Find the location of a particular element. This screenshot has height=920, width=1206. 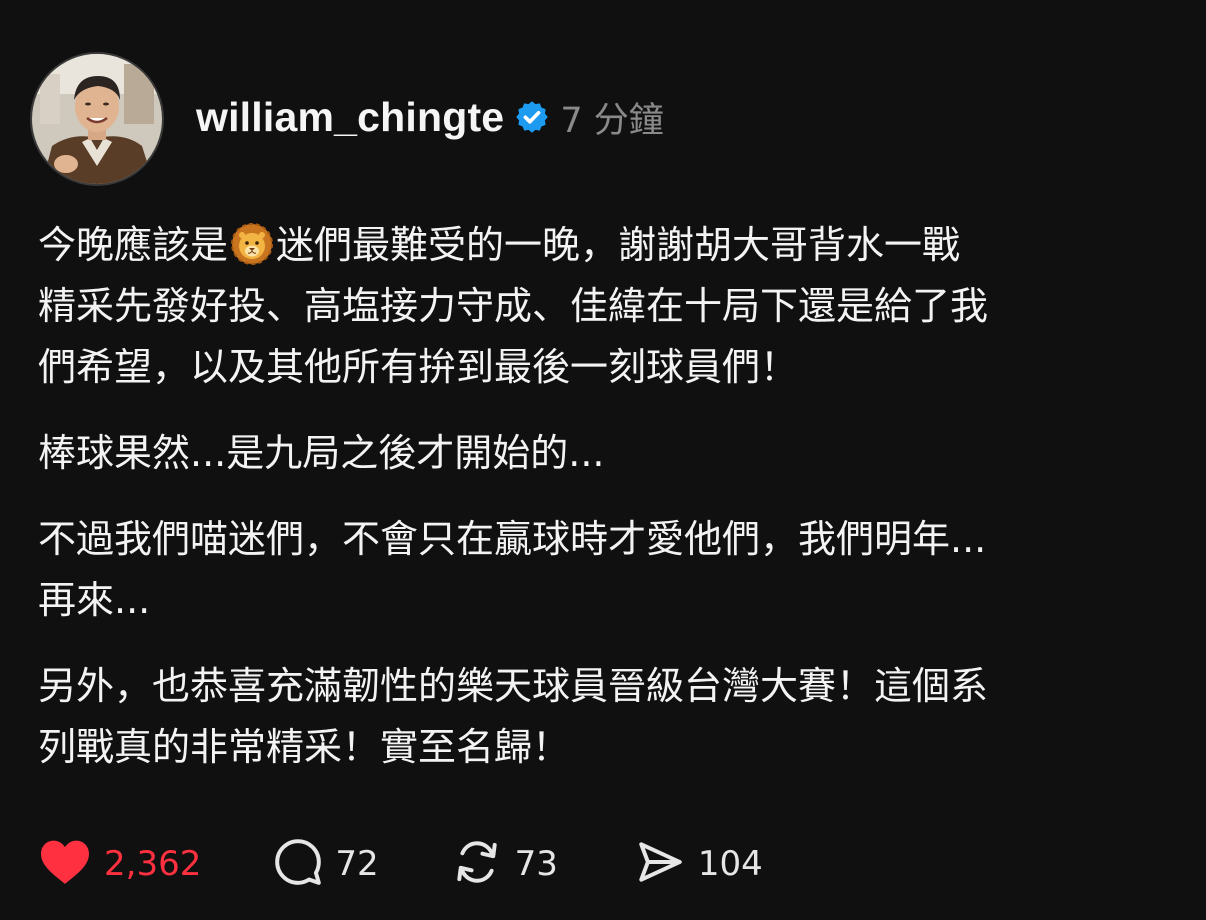

like-count: 2,362 is located at coordinates (153, 864).